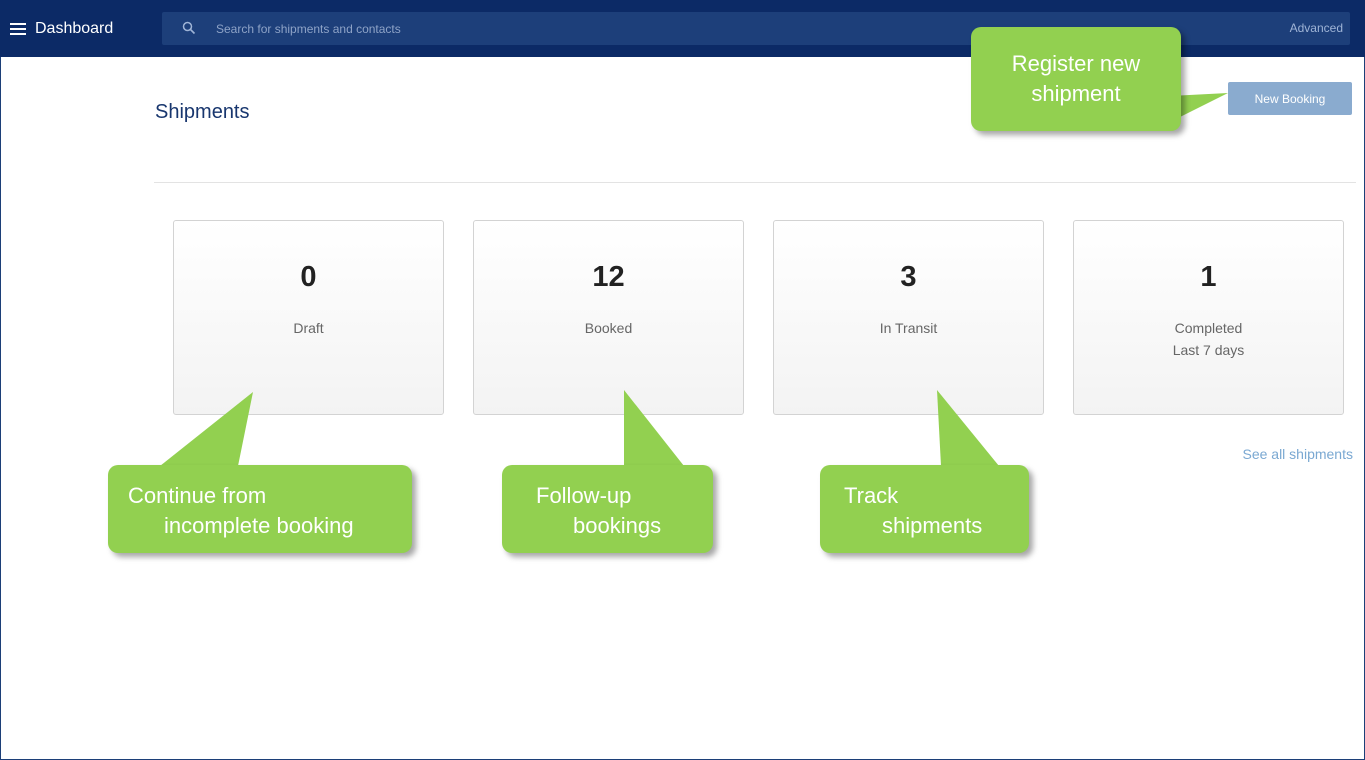  What do you see at coordinates (913, 510) in the screenshot?
I see `callout-text: Track shipments` at bounding box center [913, 510].